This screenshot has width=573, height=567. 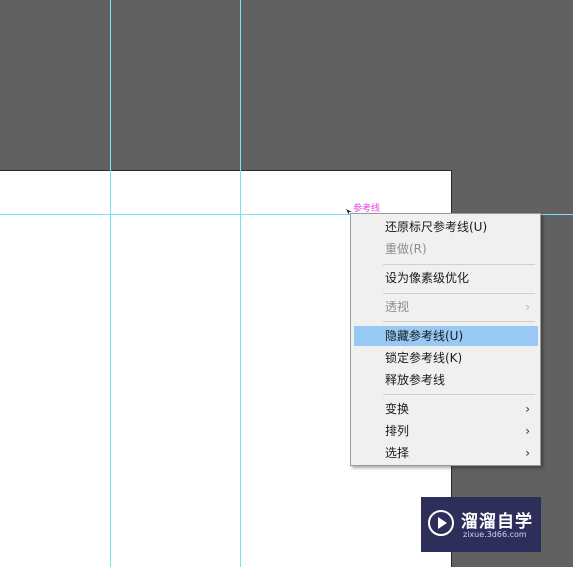 I want to click on menu-item-label: 设为像素级优化, so click(x=427, y=278).